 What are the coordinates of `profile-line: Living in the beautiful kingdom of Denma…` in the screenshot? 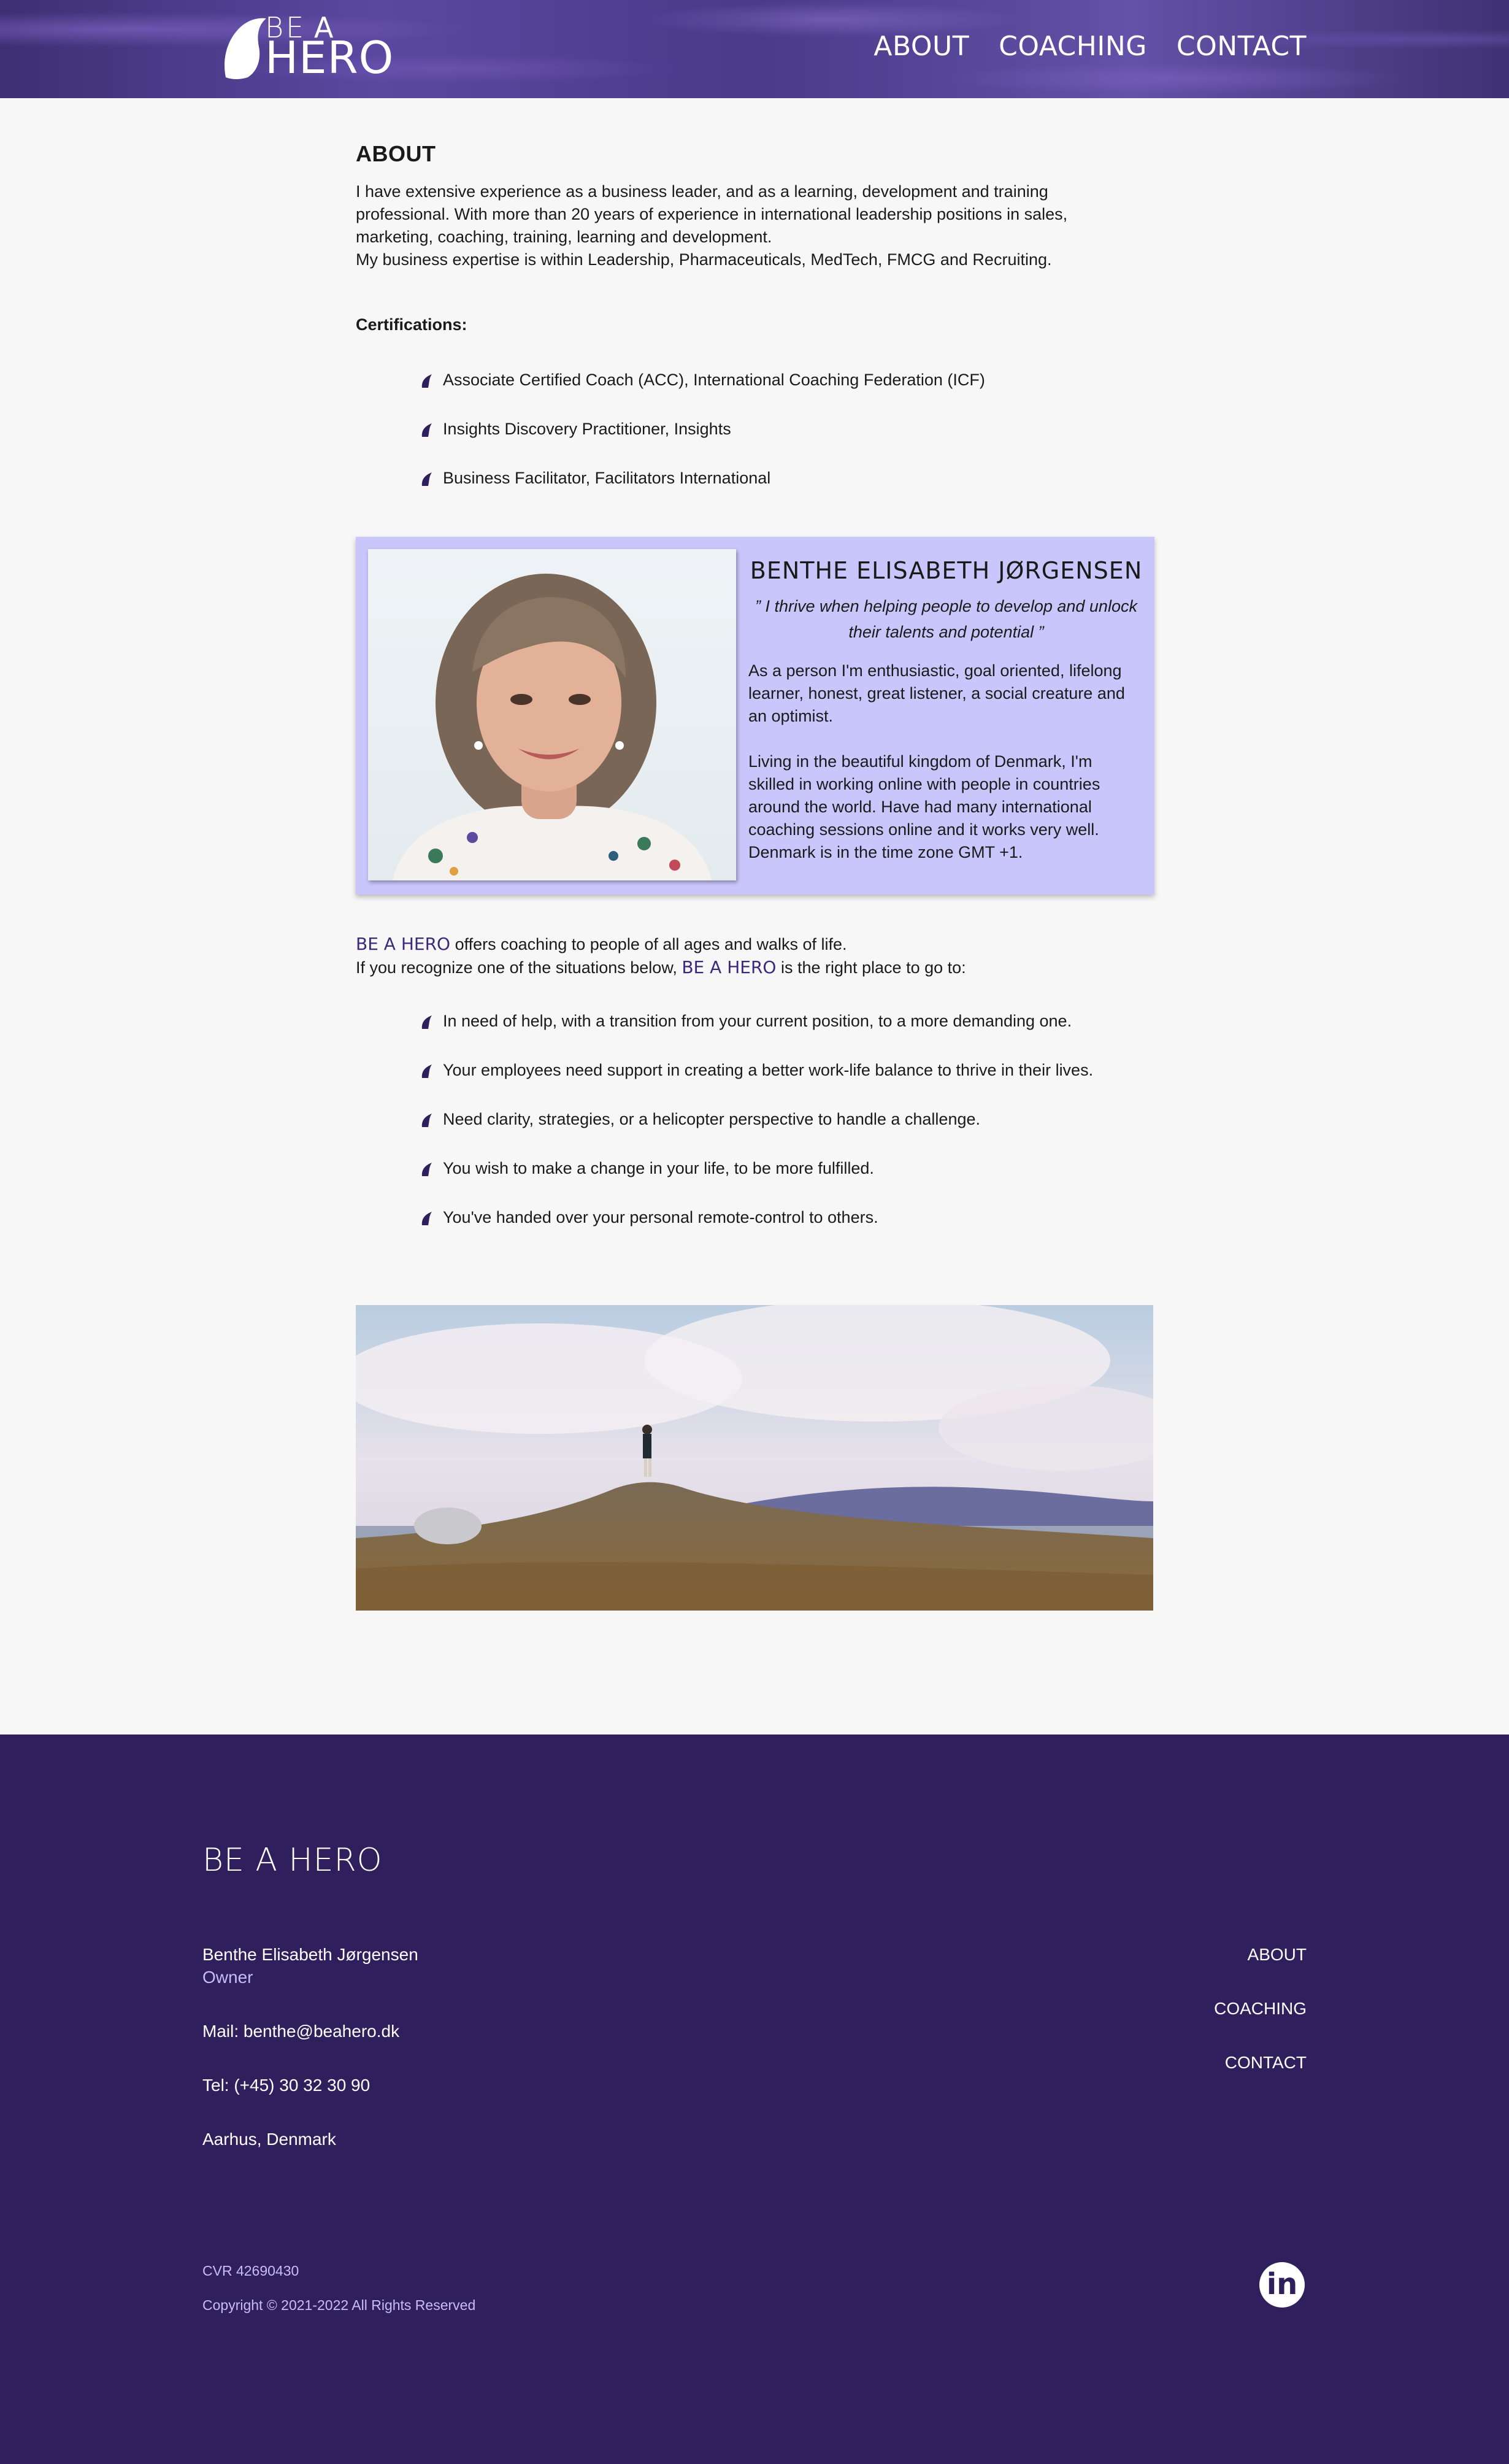 It's located at (920, 762).